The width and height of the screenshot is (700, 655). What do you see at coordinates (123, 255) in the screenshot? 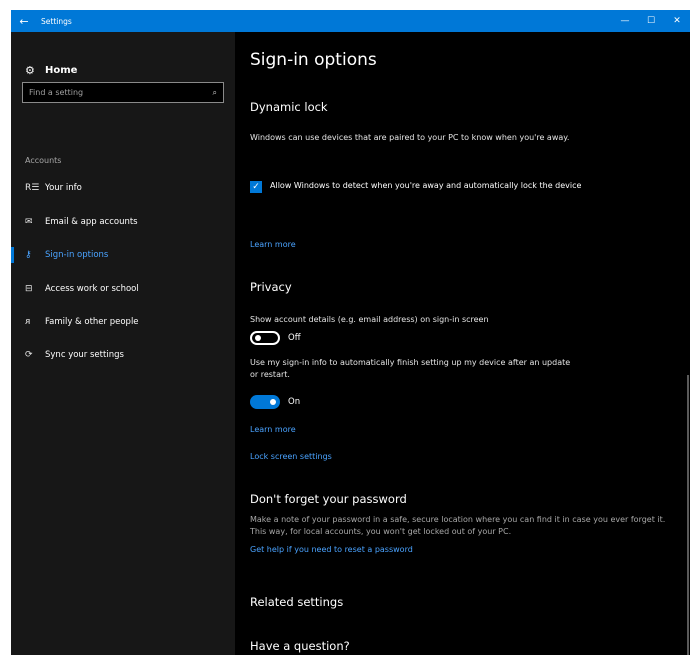
I see `sidebar-item-sign-in-options: ⚷ Sign-in options` at bounding box center [123, 255].